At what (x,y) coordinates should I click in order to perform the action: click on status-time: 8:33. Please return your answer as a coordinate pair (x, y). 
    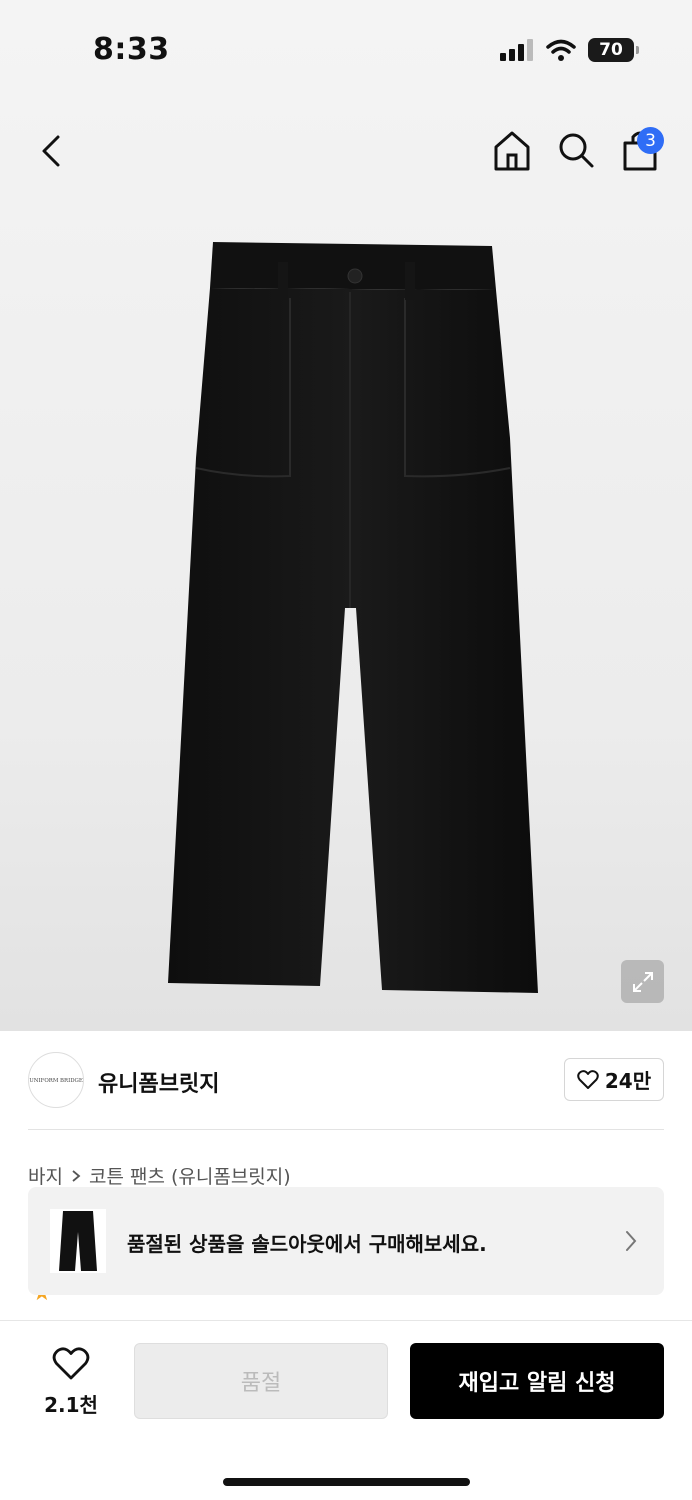
    Looking at the image, I should click on (131, 49).